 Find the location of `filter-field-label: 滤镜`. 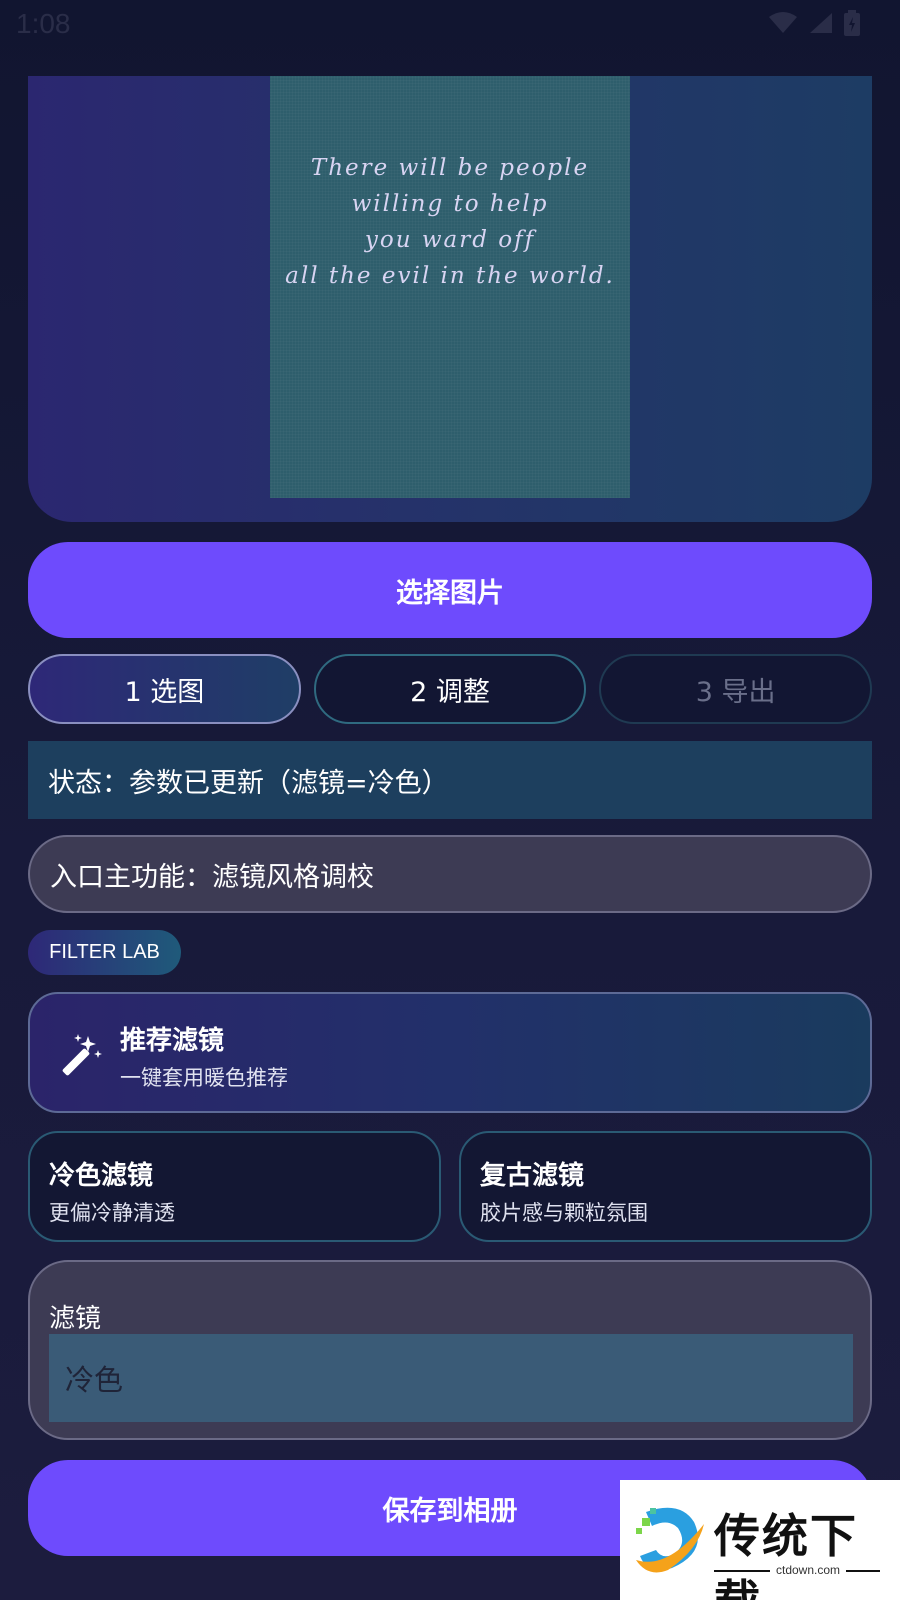

filter-field-label: 滤镜 is located at coordinates (75, 1319).